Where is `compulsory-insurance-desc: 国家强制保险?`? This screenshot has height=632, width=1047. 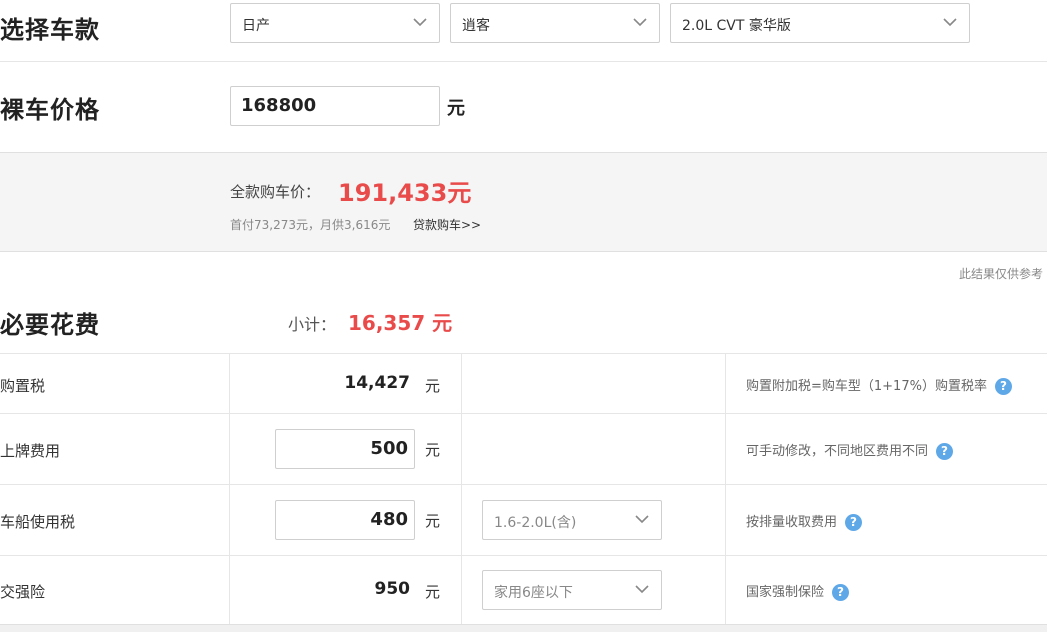
compulsory-insurance-desc: 国家强制保险? is located at coordinates (798, 591).